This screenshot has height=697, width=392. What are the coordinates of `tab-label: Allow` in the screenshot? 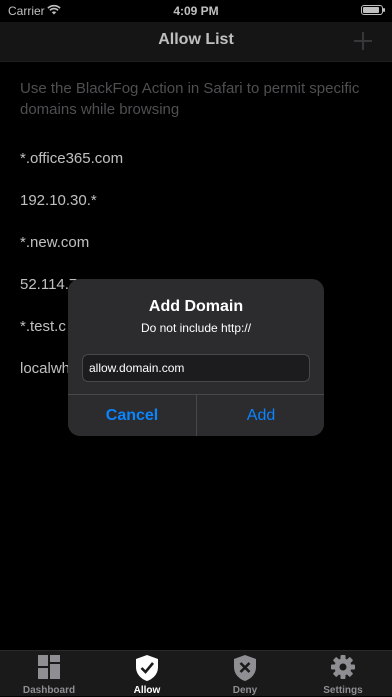 It's located at (147, 690).